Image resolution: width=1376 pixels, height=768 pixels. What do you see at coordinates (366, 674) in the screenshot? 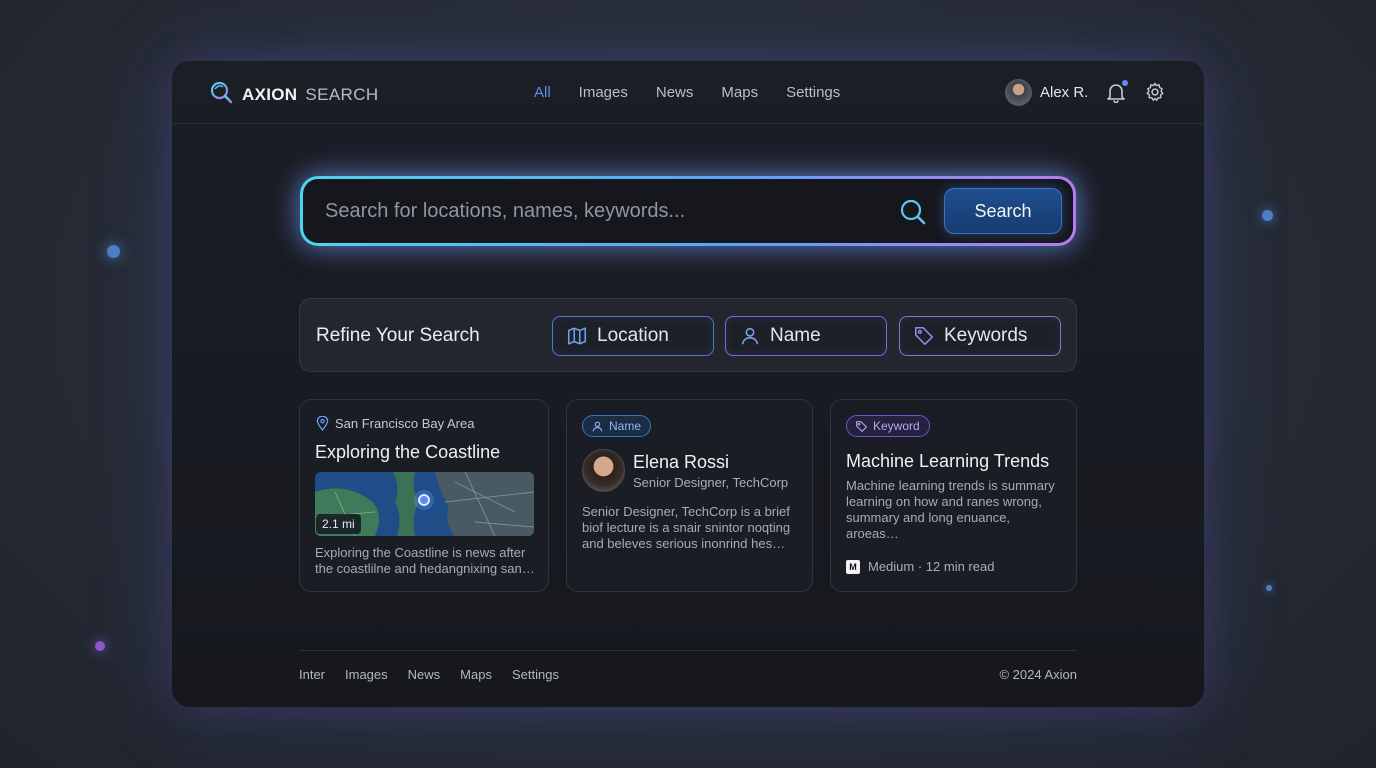
I see `footer-link-images: Images` at bounding box center [366, 674].